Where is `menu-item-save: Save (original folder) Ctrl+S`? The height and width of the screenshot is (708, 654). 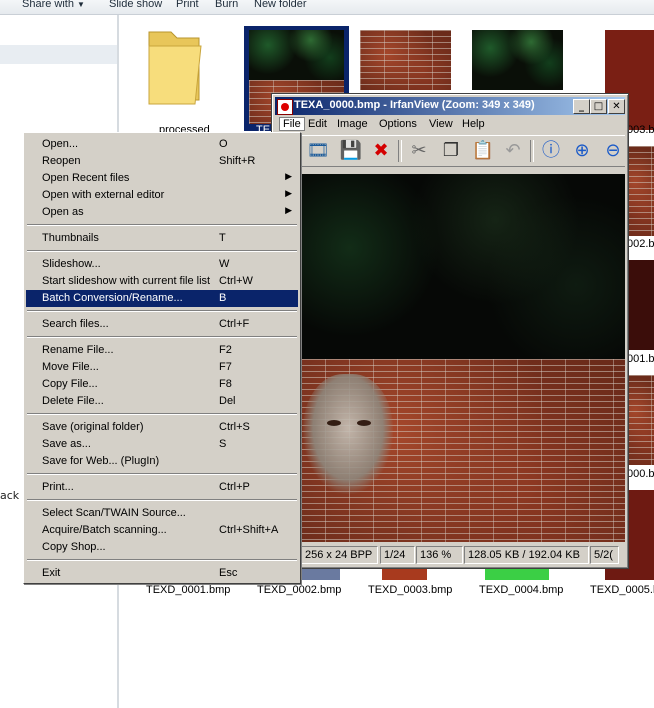
menu-item-save: Save (original folder) Ctrl+S is located at coordinates (162, 427).